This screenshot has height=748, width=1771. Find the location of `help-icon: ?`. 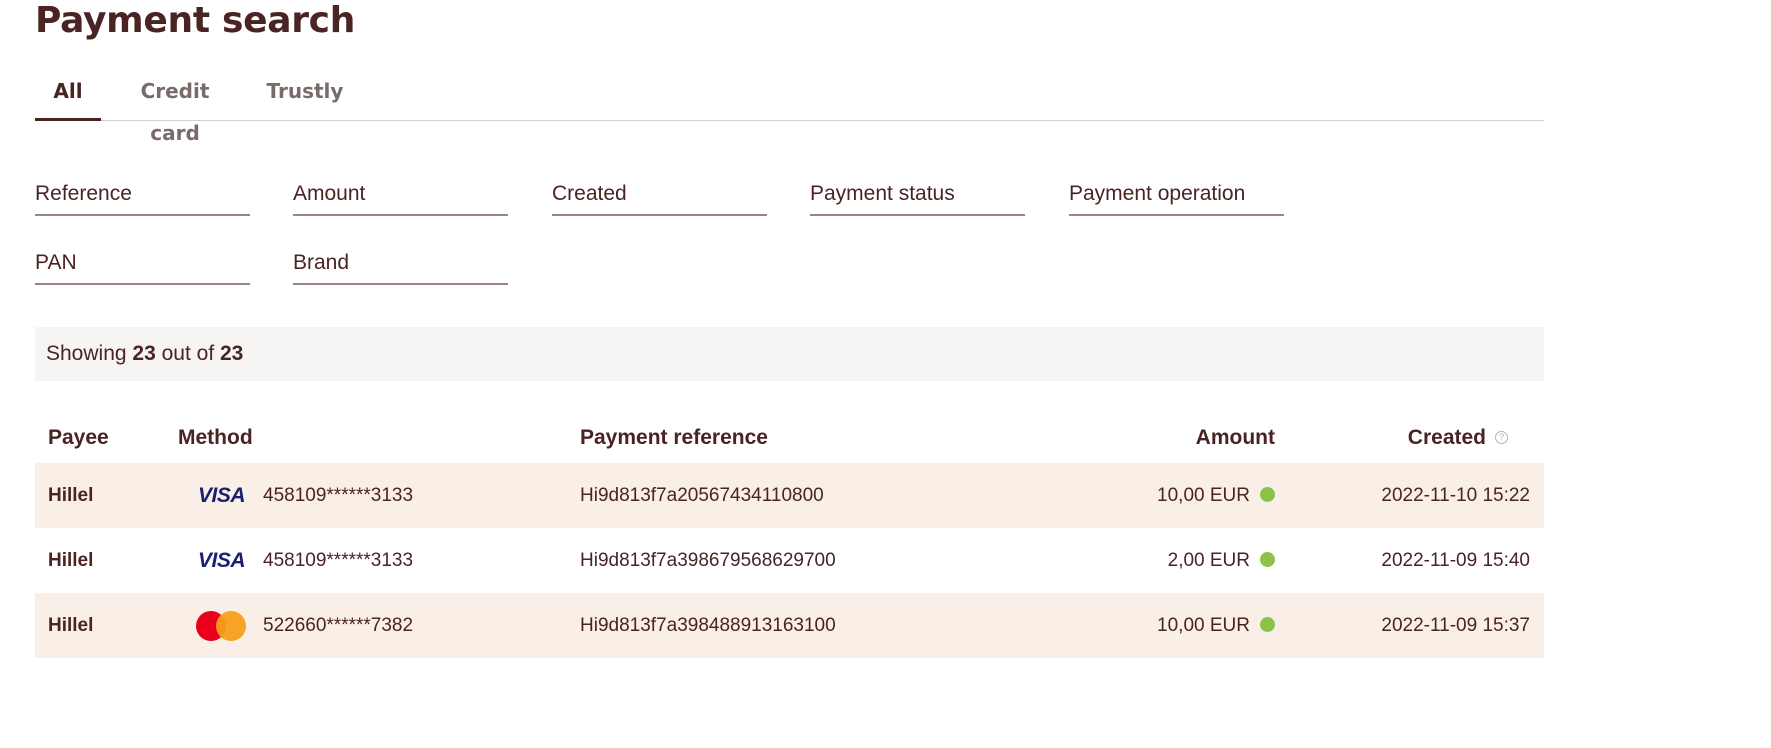

help-icon: ? is located at coordinates (1501, 437).